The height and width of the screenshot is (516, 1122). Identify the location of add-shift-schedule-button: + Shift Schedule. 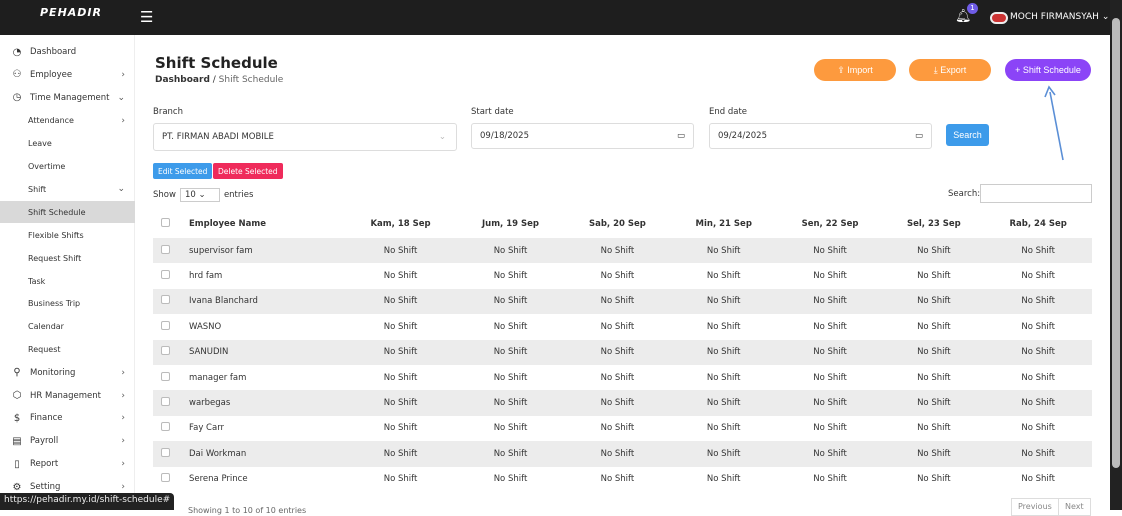
(1048, 70).